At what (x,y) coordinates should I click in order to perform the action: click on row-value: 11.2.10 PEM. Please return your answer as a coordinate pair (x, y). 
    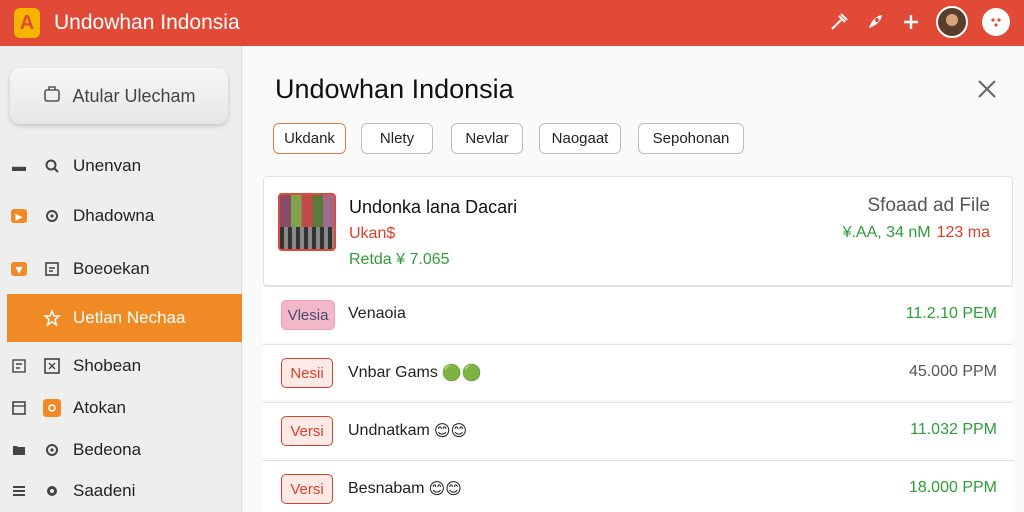
    Looking at the image, I should click on (951, 313).